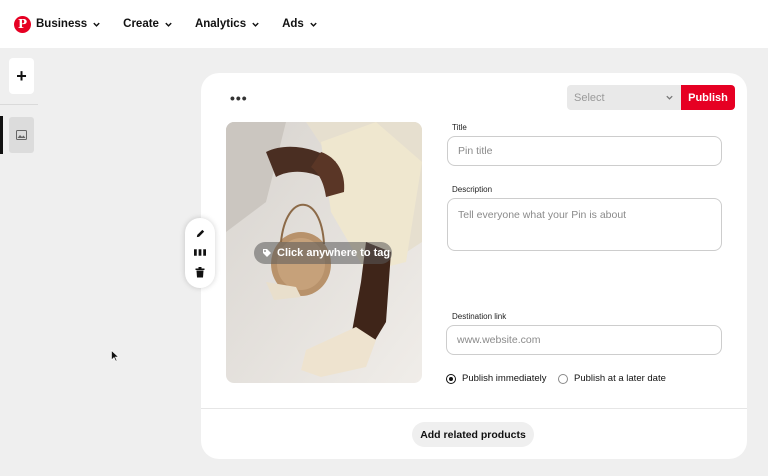 Image resolution: width=768 pixels, height=476 pixels. I want to click on business-menu: P Business, so click(57, 24).